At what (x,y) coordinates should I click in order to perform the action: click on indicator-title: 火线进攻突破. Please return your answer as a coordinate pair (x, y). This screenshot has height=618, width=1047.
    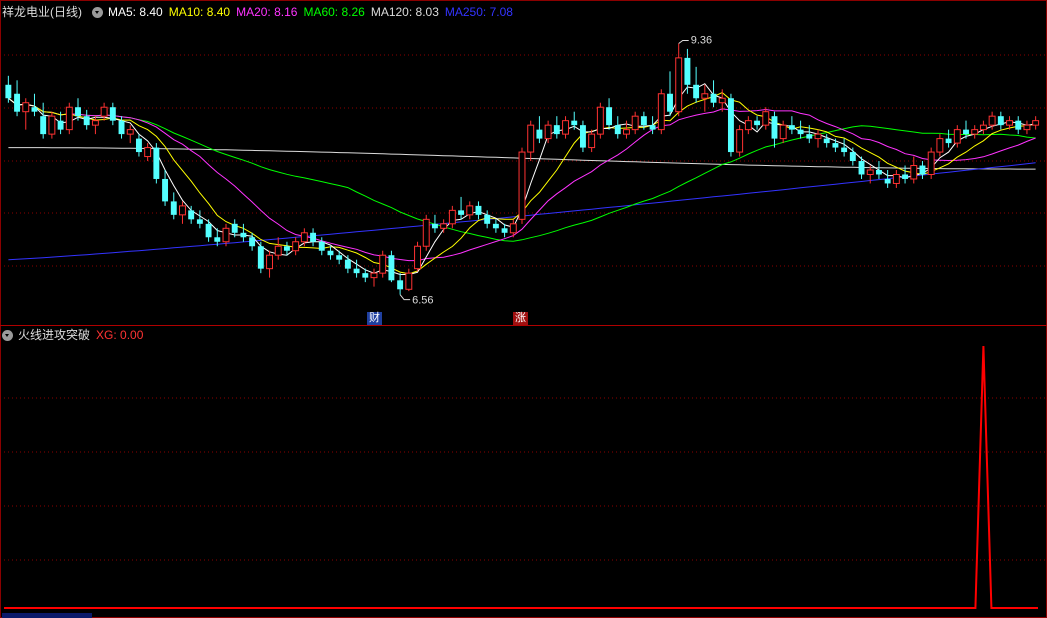
    Looking at the image, I should click on (54, 335).